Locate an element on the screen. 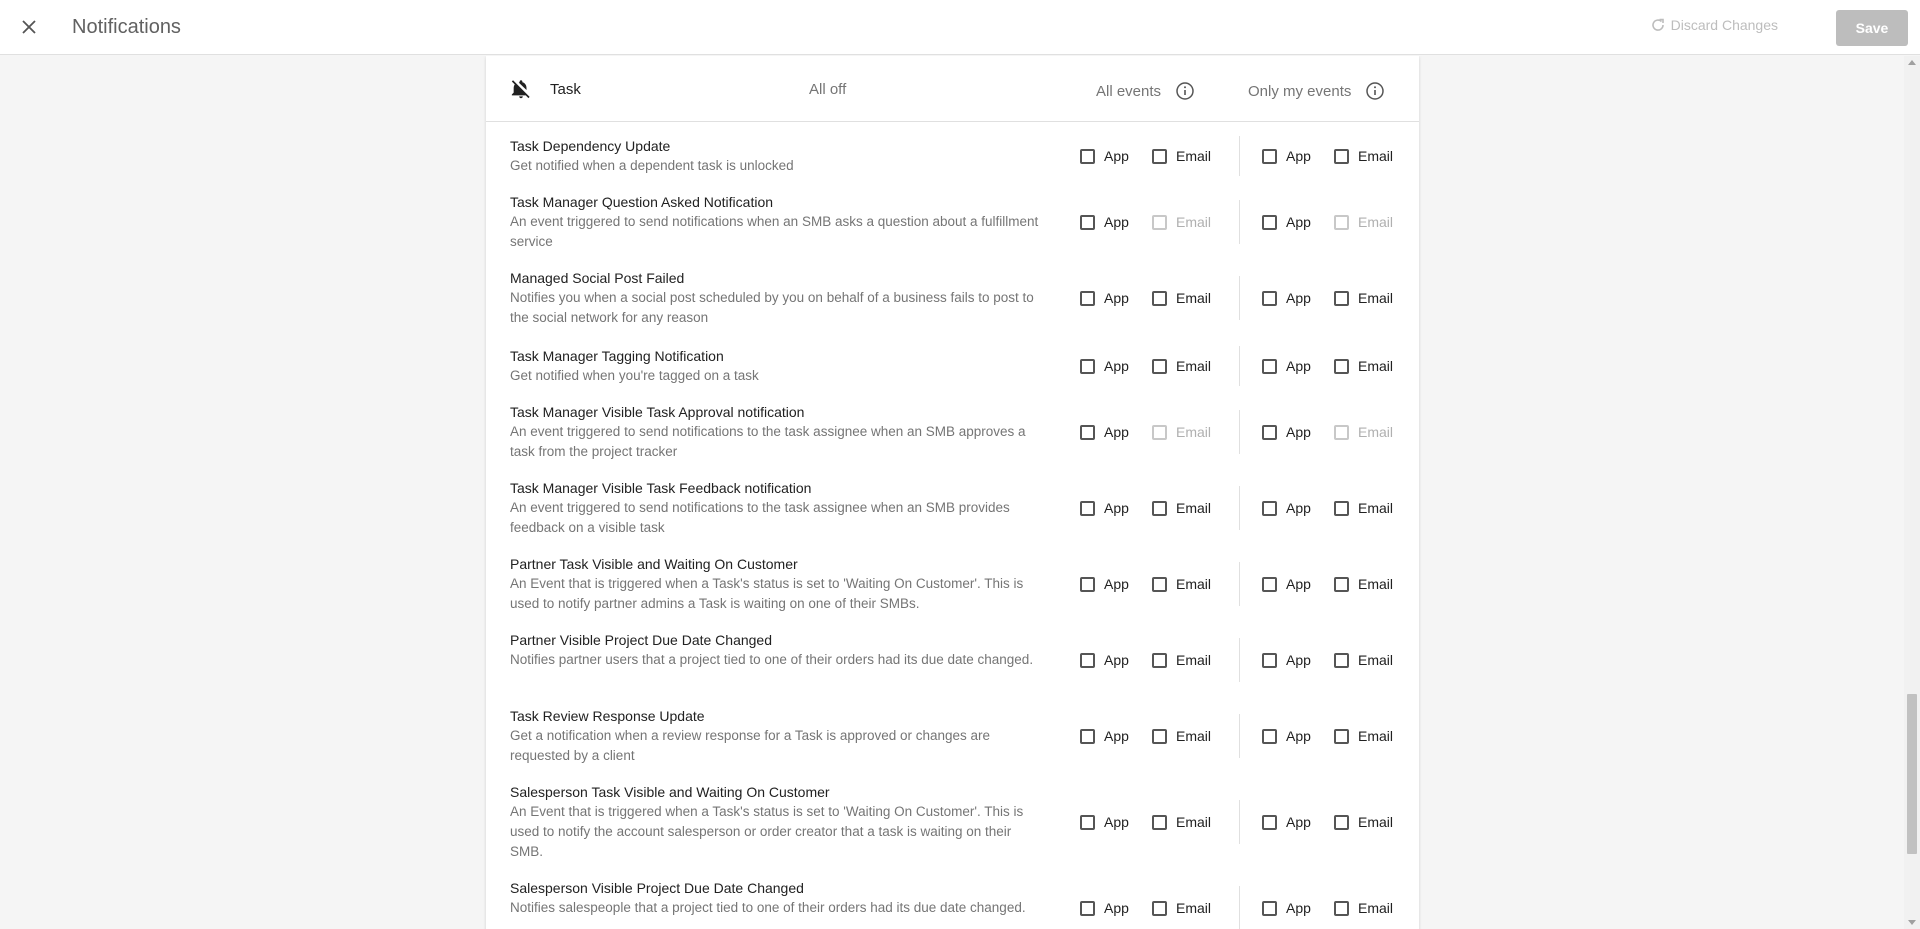 Image resolution: width=1920 pixels, height=929 pixels. discard-changes-button: Discard Changes is located at coordinates (1714, 25).